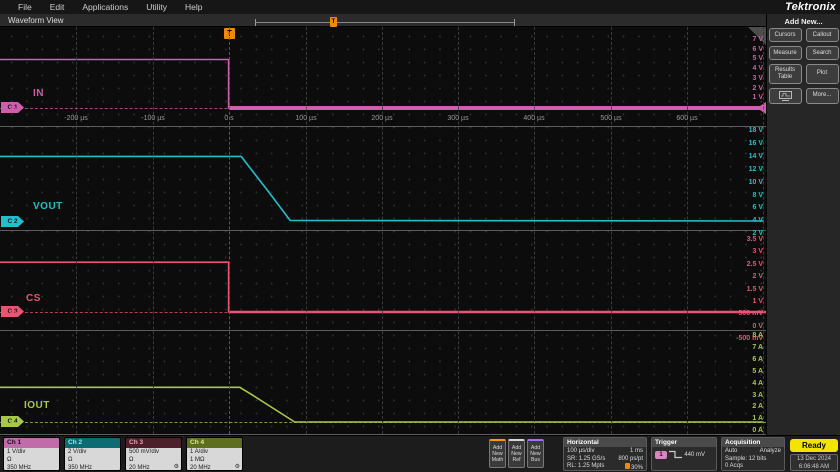 This screenshot has height=472, width=840. I want to click on horizontal-position-minimap: T, so click(385, 22).